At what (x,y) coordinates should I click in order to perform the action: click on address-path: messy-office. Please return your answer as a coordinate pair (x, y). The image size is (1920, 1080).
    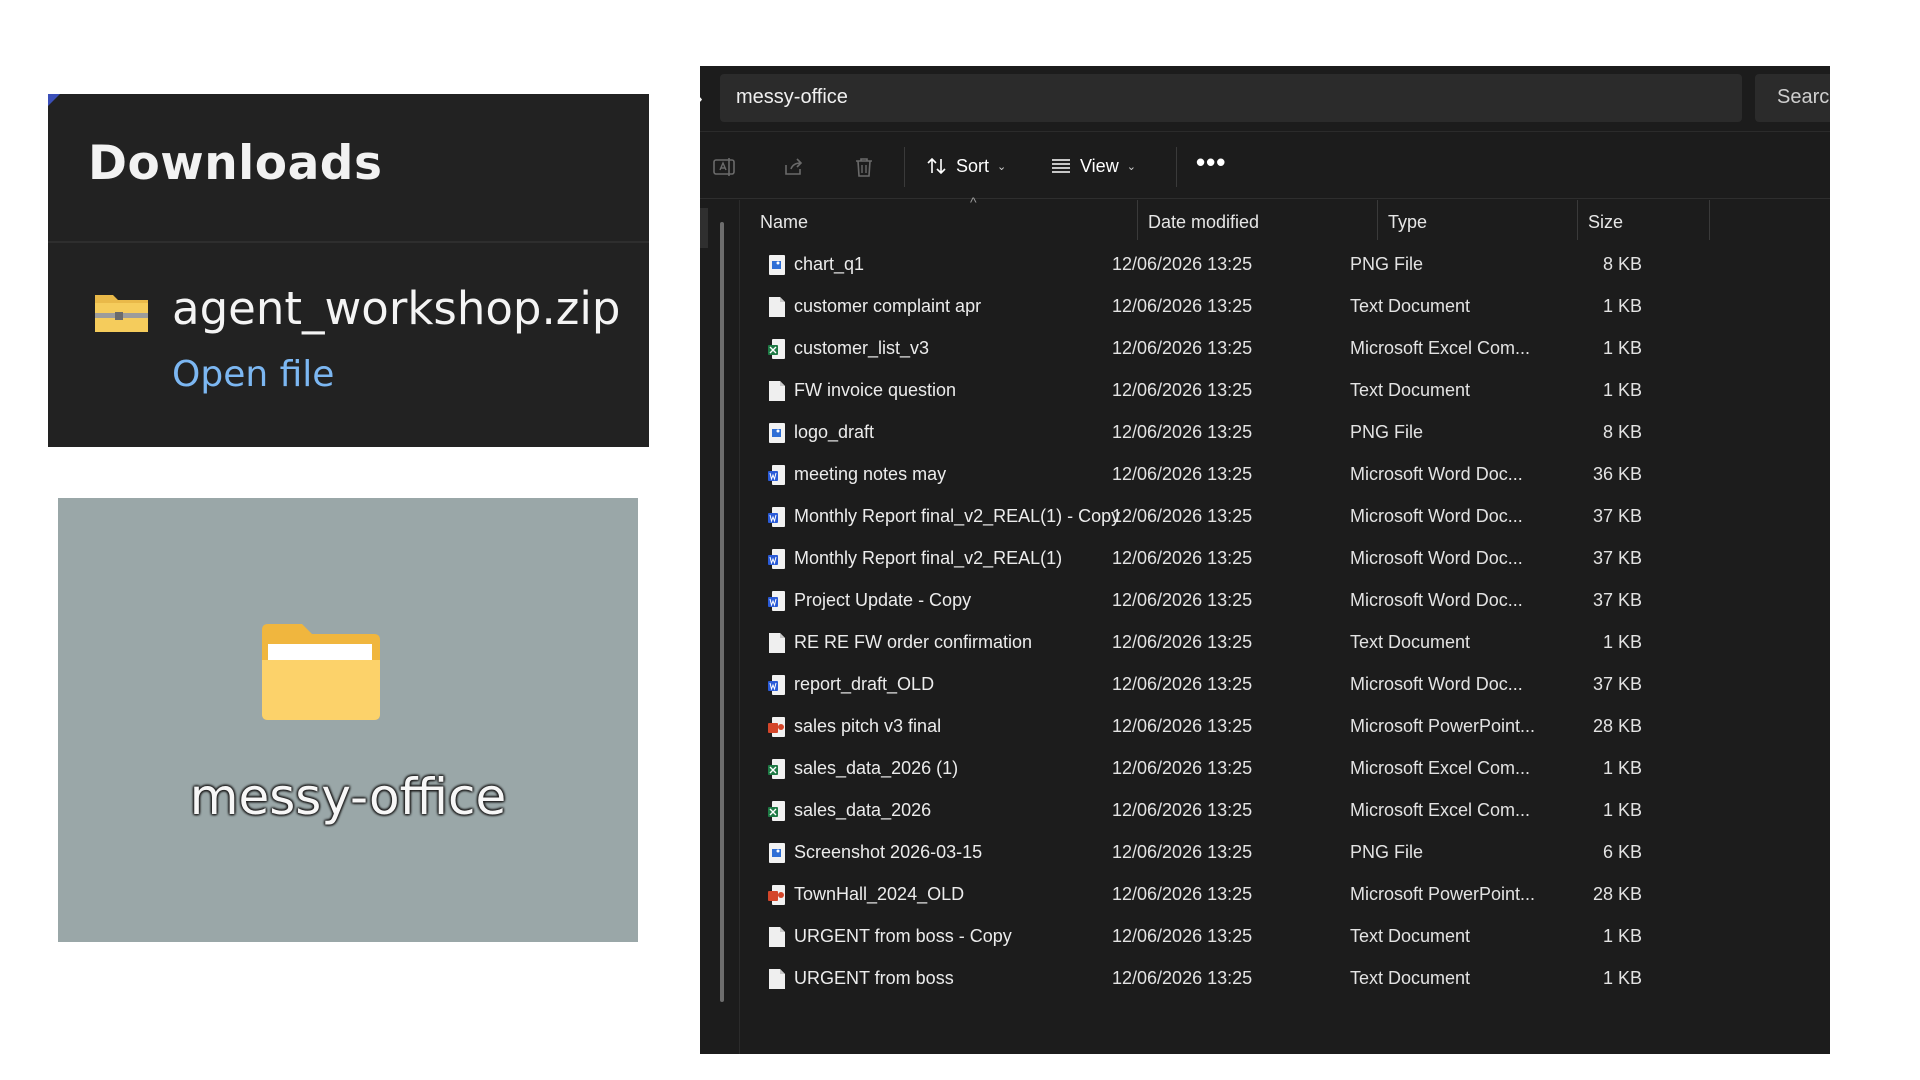
    Looking at the image, I should click on (792, 97).